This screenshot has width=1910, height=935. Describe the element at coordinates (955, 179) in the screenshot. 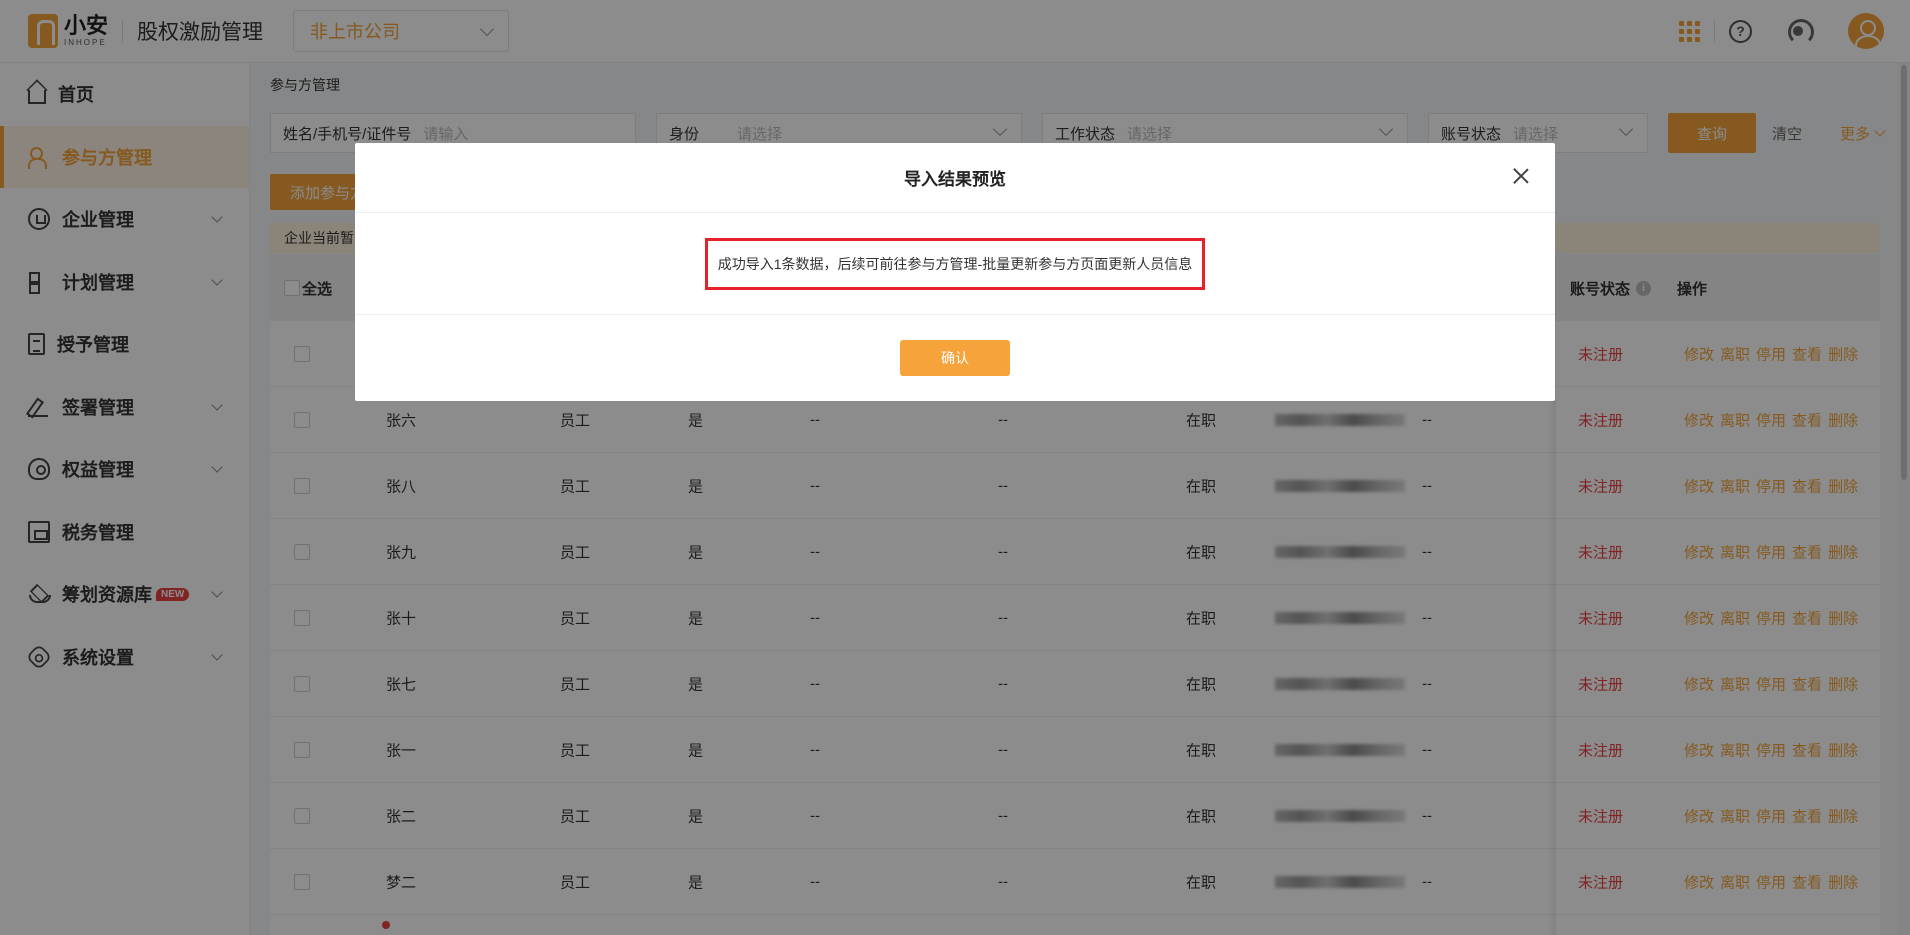

I see `modal-title: 导入结果预览` at that location.